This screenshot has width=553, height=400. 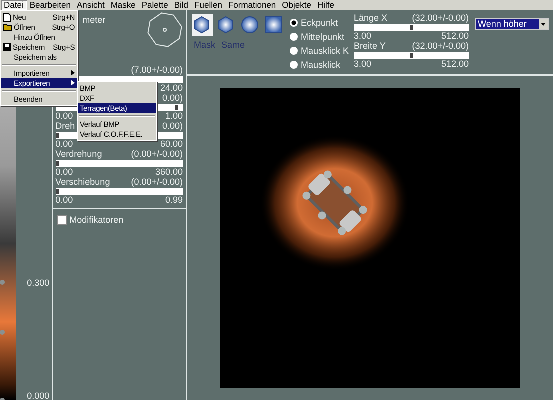 What do you see at coordinates (319, 23) in the screenshot?
I see `anchor-radio: Eckpunkt` at bounding box center [319, 23].